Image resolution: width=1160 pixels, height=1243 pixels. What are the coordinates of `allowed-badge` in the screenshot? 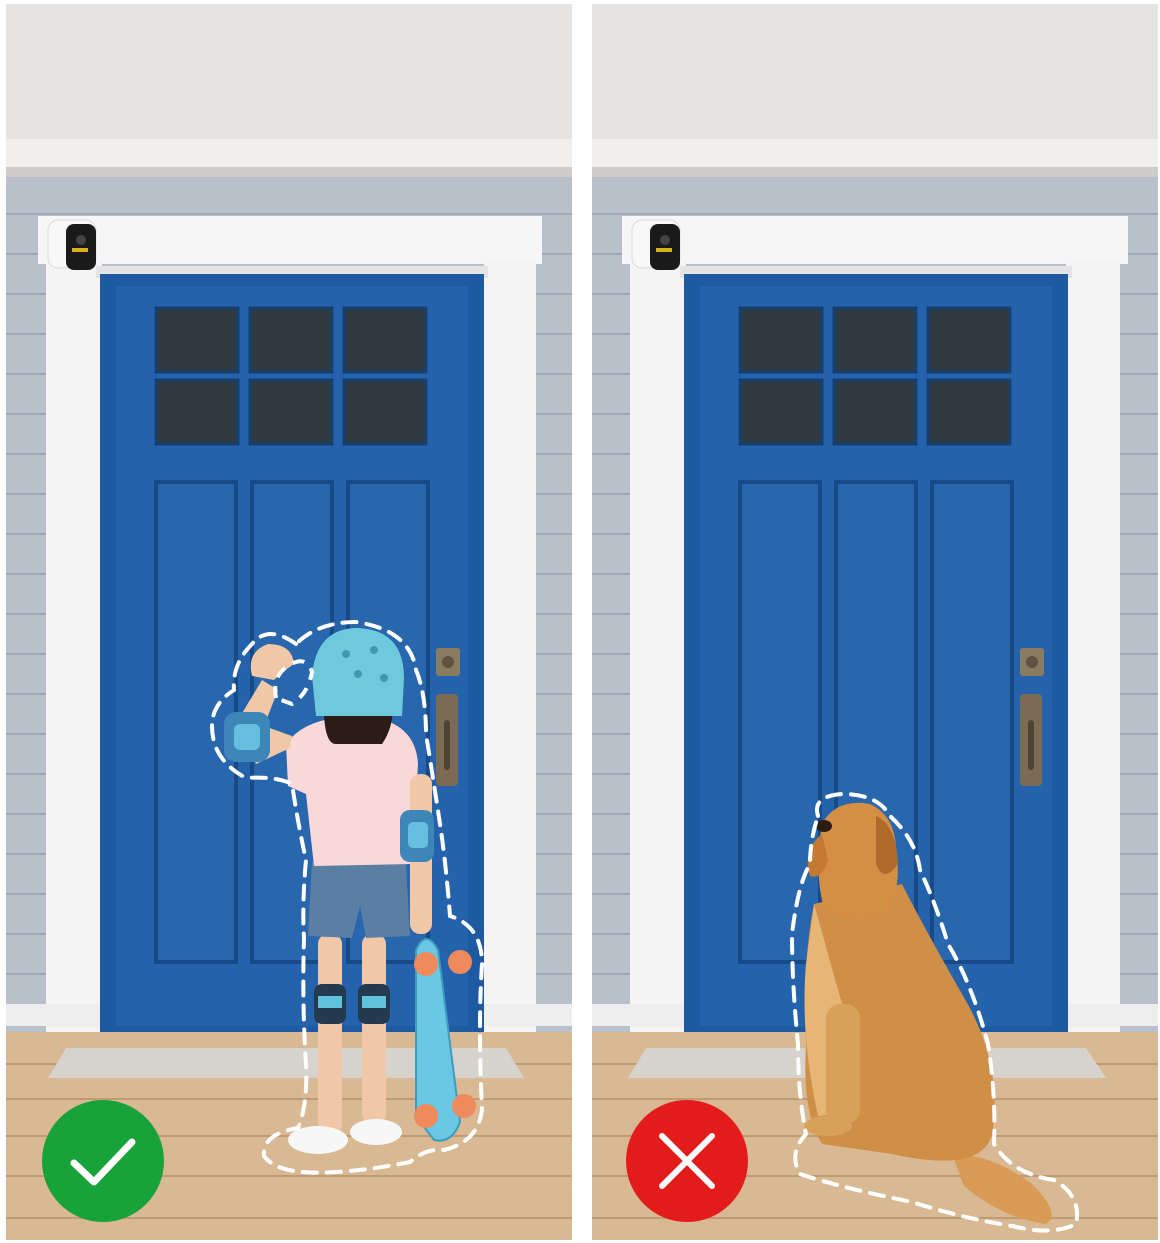 It's located at (103, 1161).